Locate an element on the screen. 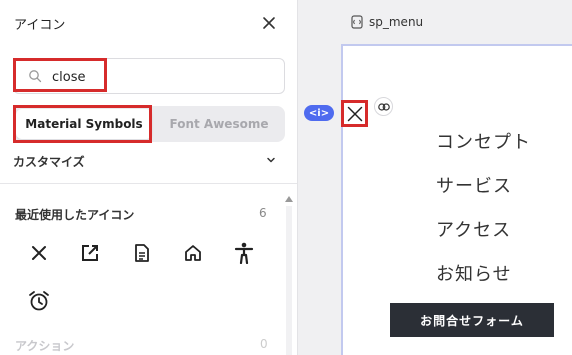  chevron-down-icon is located at coordinates (271, 160).